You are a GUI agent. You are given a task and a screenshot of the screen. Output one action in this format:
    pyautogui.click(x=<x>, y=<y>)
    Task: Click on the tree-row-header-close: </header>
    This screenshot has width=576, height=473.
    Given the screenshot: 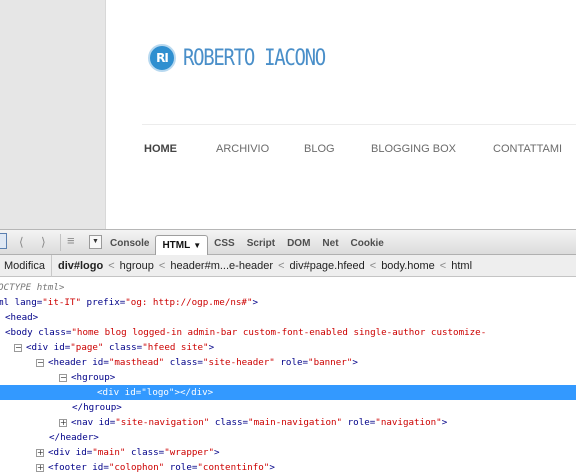 What is the action you would take?
    pyautogui.click(x=74, y=437)
    